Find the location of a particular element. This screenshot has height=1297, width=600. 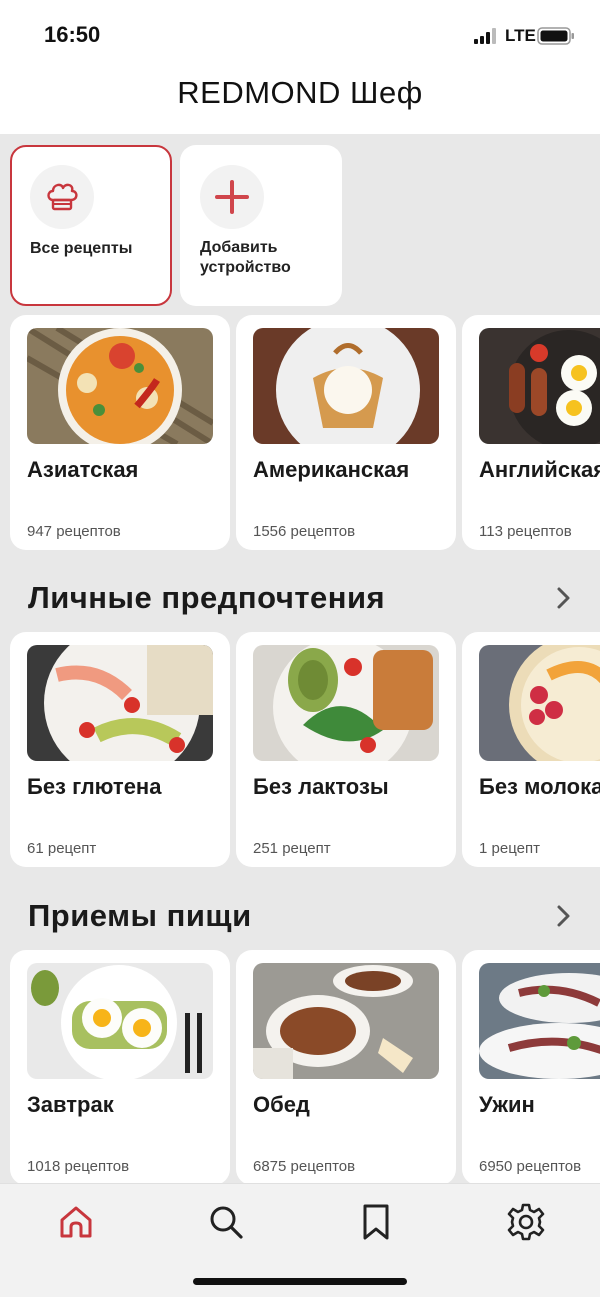

status-bar: 16:50 LTE is located at coordinates (300, 33).